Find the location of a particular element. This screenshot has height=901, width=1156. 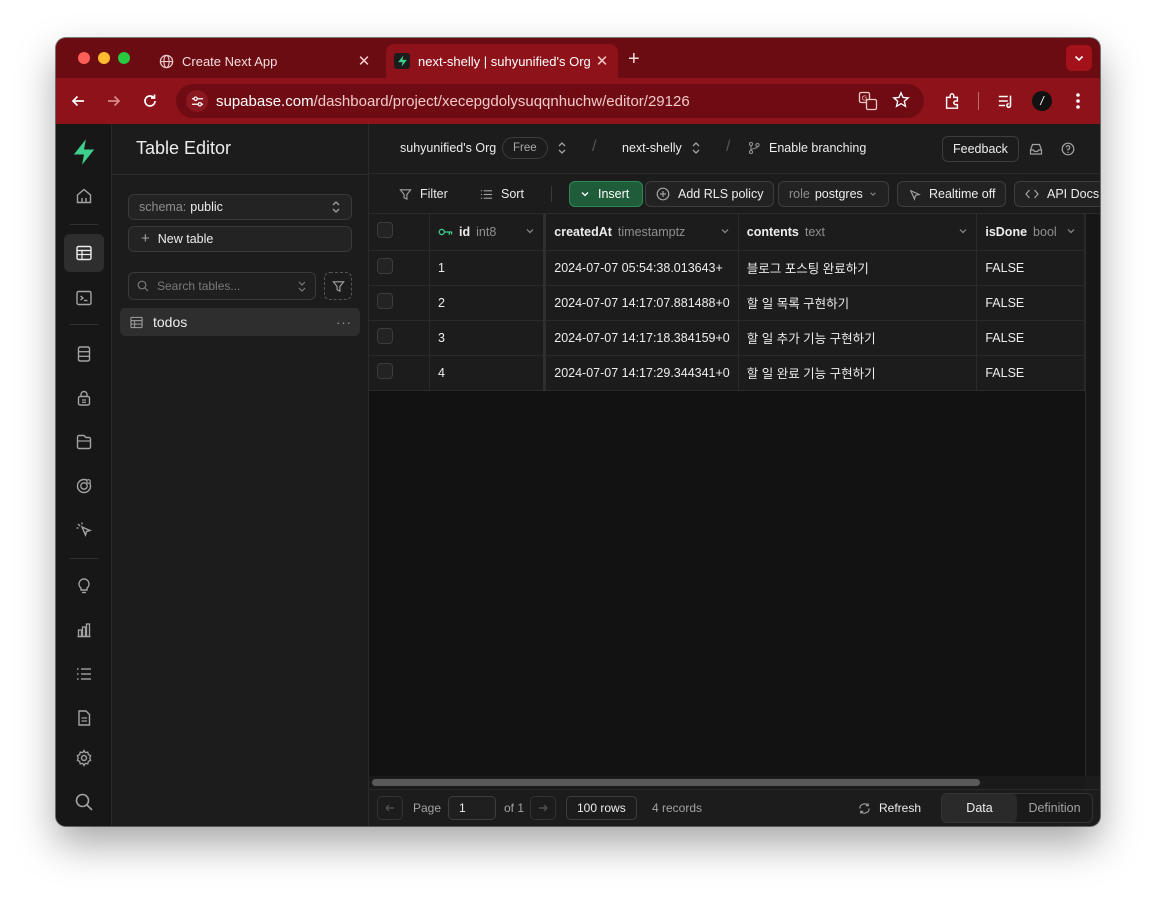

refresh-button: Refresh is located at coordinates (889, 808).